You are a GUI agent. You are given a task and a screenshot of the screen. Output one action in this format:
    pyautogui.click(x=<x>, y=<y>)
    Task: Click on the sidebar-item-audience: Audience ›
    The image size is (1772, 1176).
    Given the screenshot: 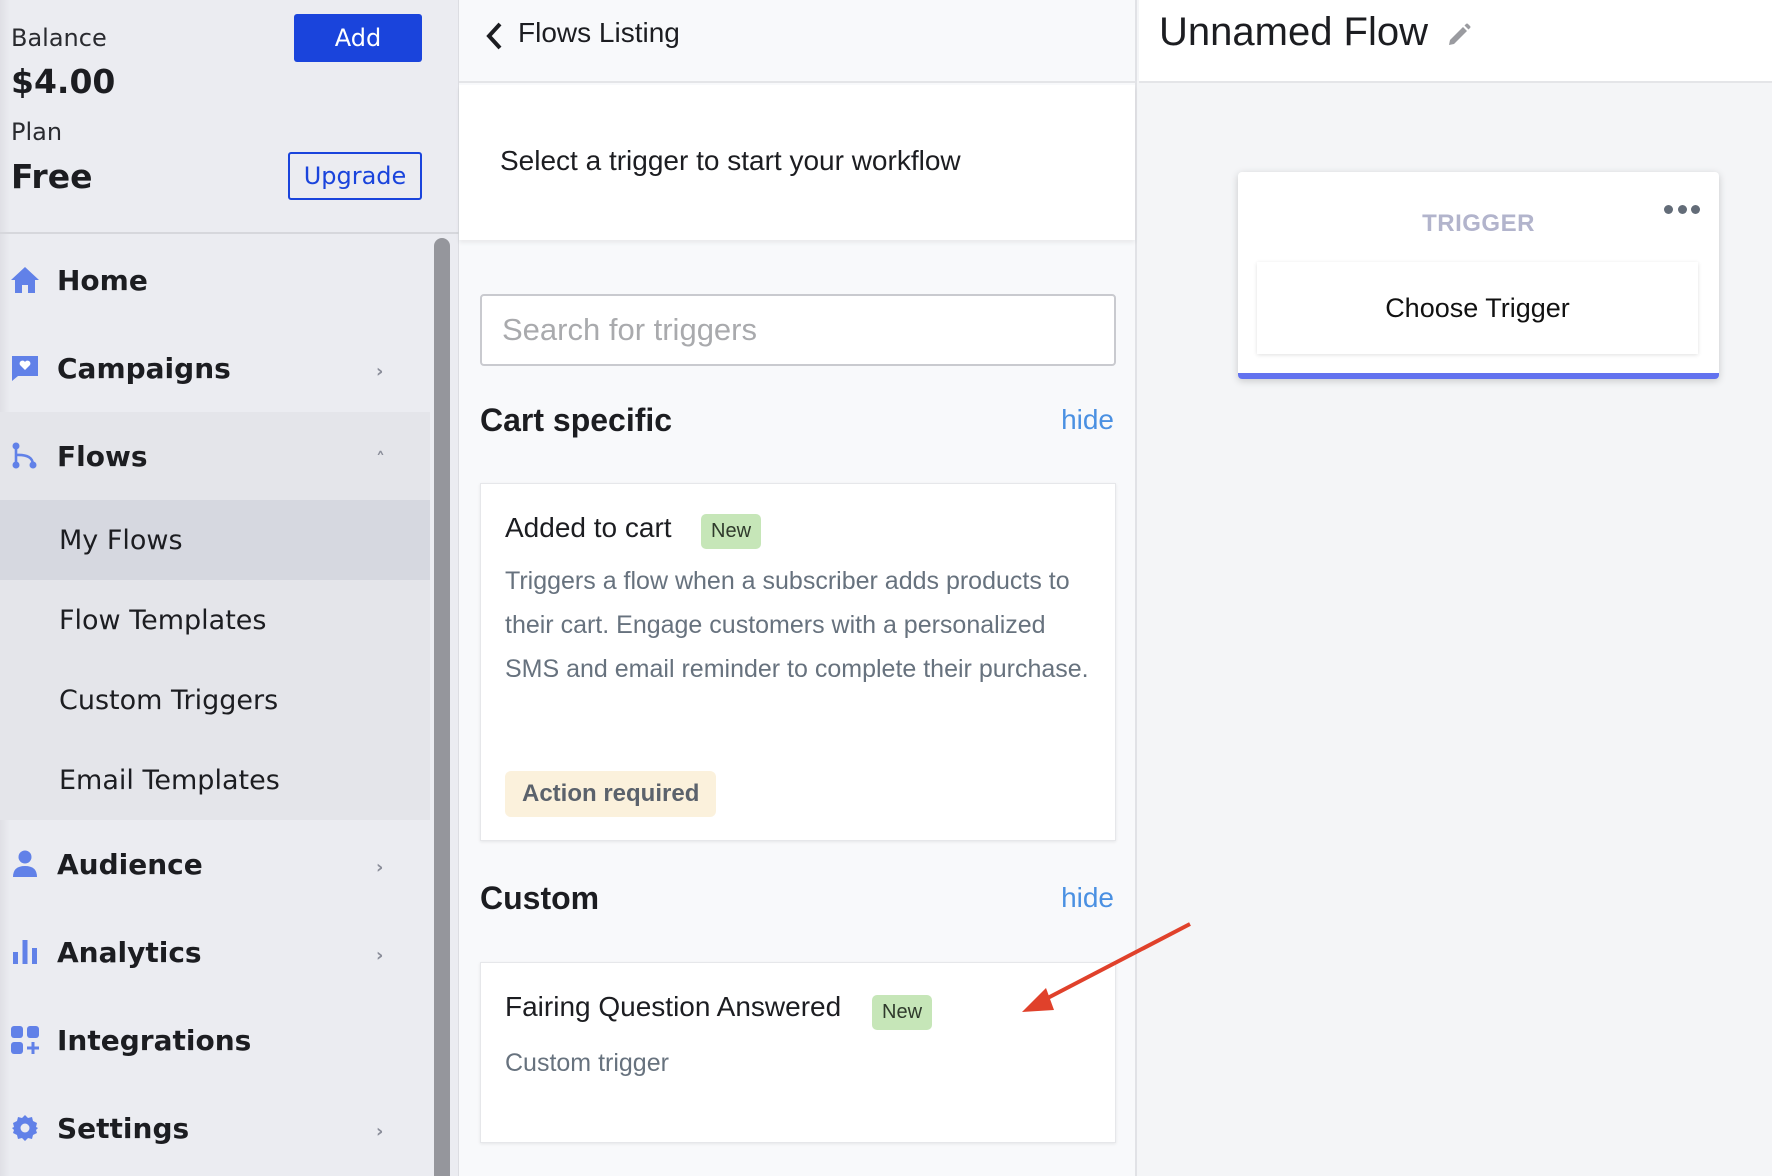 What is the action you would take?
    pyautogui.click(x=215, y=864)
    